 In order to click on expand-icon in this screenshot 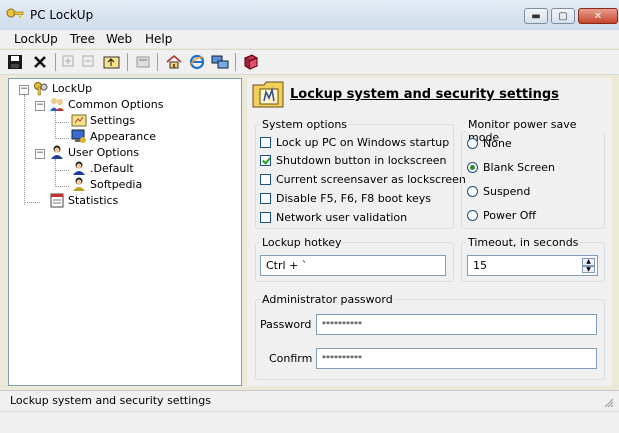, I will do `click(69, 62)`.